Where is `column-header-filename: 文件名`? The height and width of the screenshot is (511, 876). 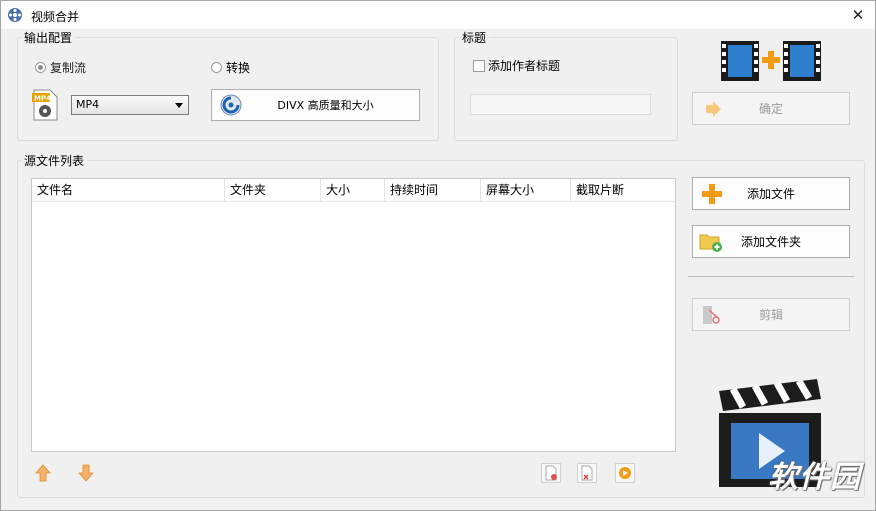 column-header-filename: 文件名 is located at coordinates (128, 190).